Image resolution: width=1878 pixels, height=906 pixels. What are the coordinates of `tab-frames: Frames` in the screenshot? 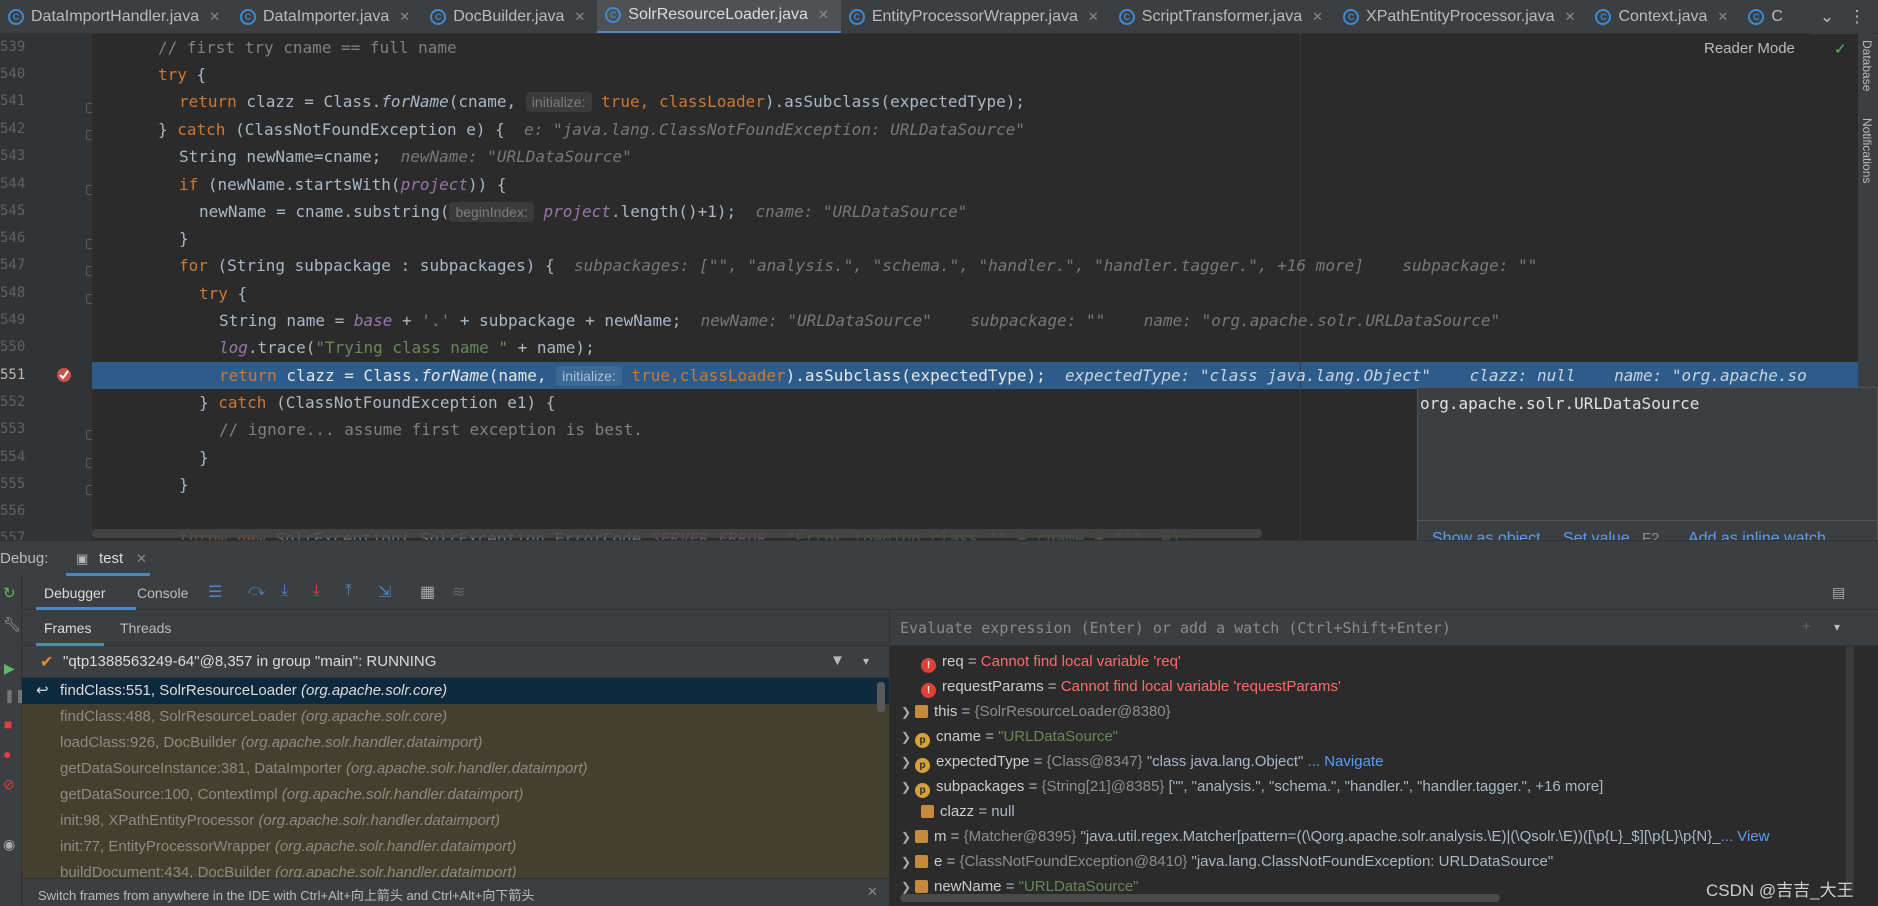 It's located at (67, 628).